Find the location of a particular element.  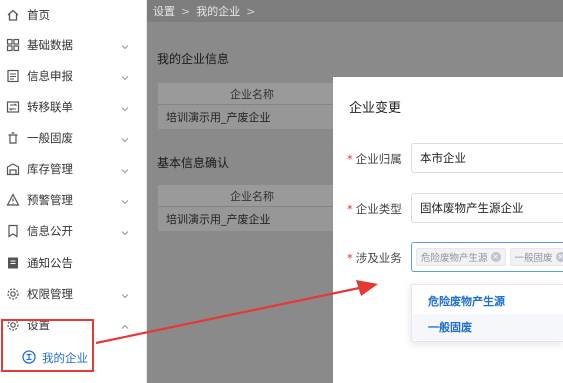

form-row-ownership: * 企业归属 本市企业 is located at coordinates (448, 158).